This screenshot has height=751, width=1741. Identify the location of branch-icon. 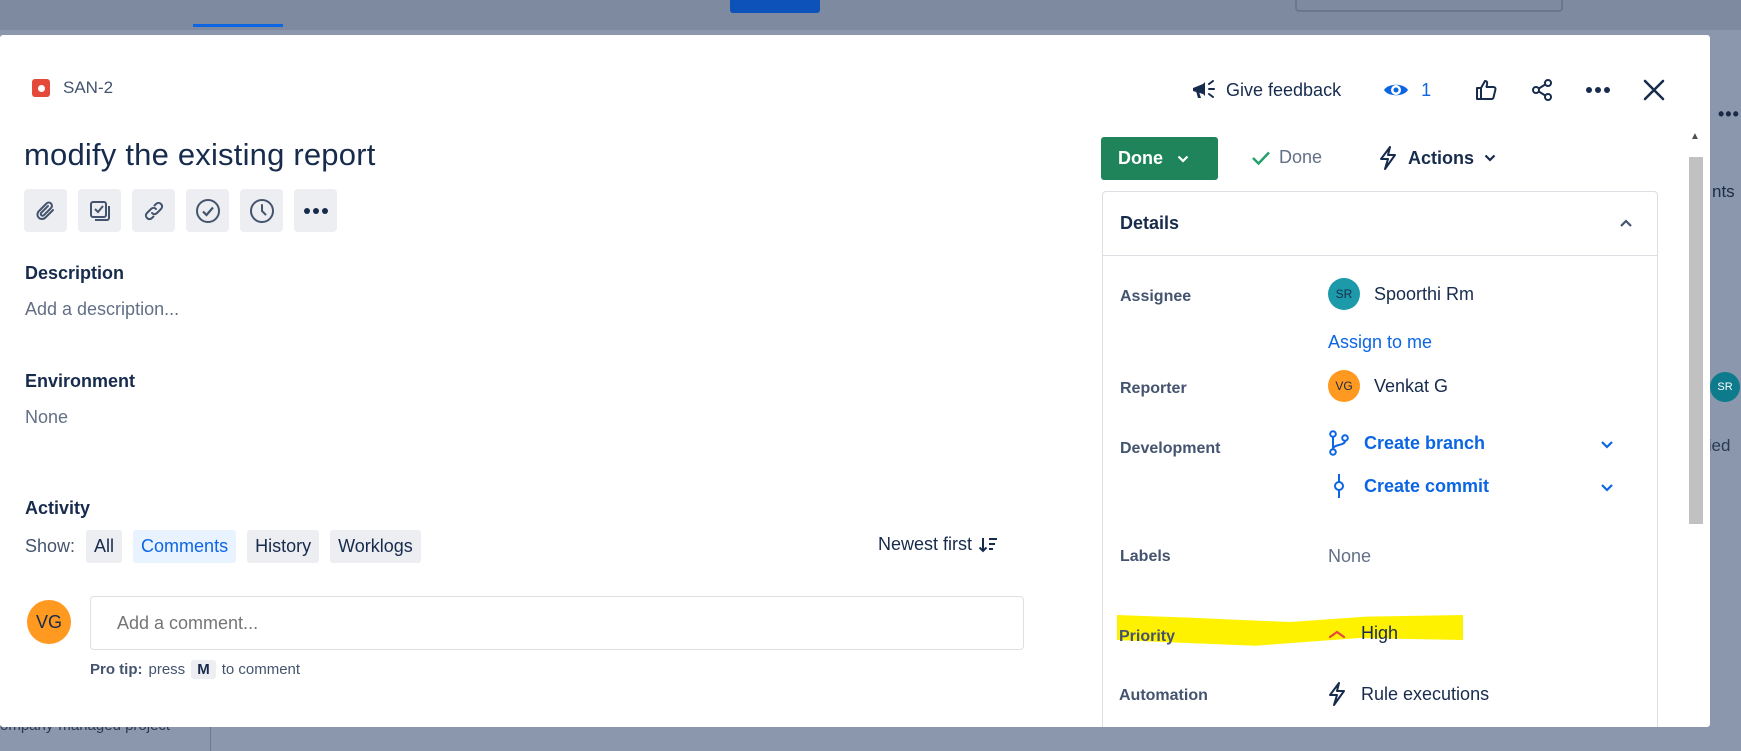
(1339, 443).